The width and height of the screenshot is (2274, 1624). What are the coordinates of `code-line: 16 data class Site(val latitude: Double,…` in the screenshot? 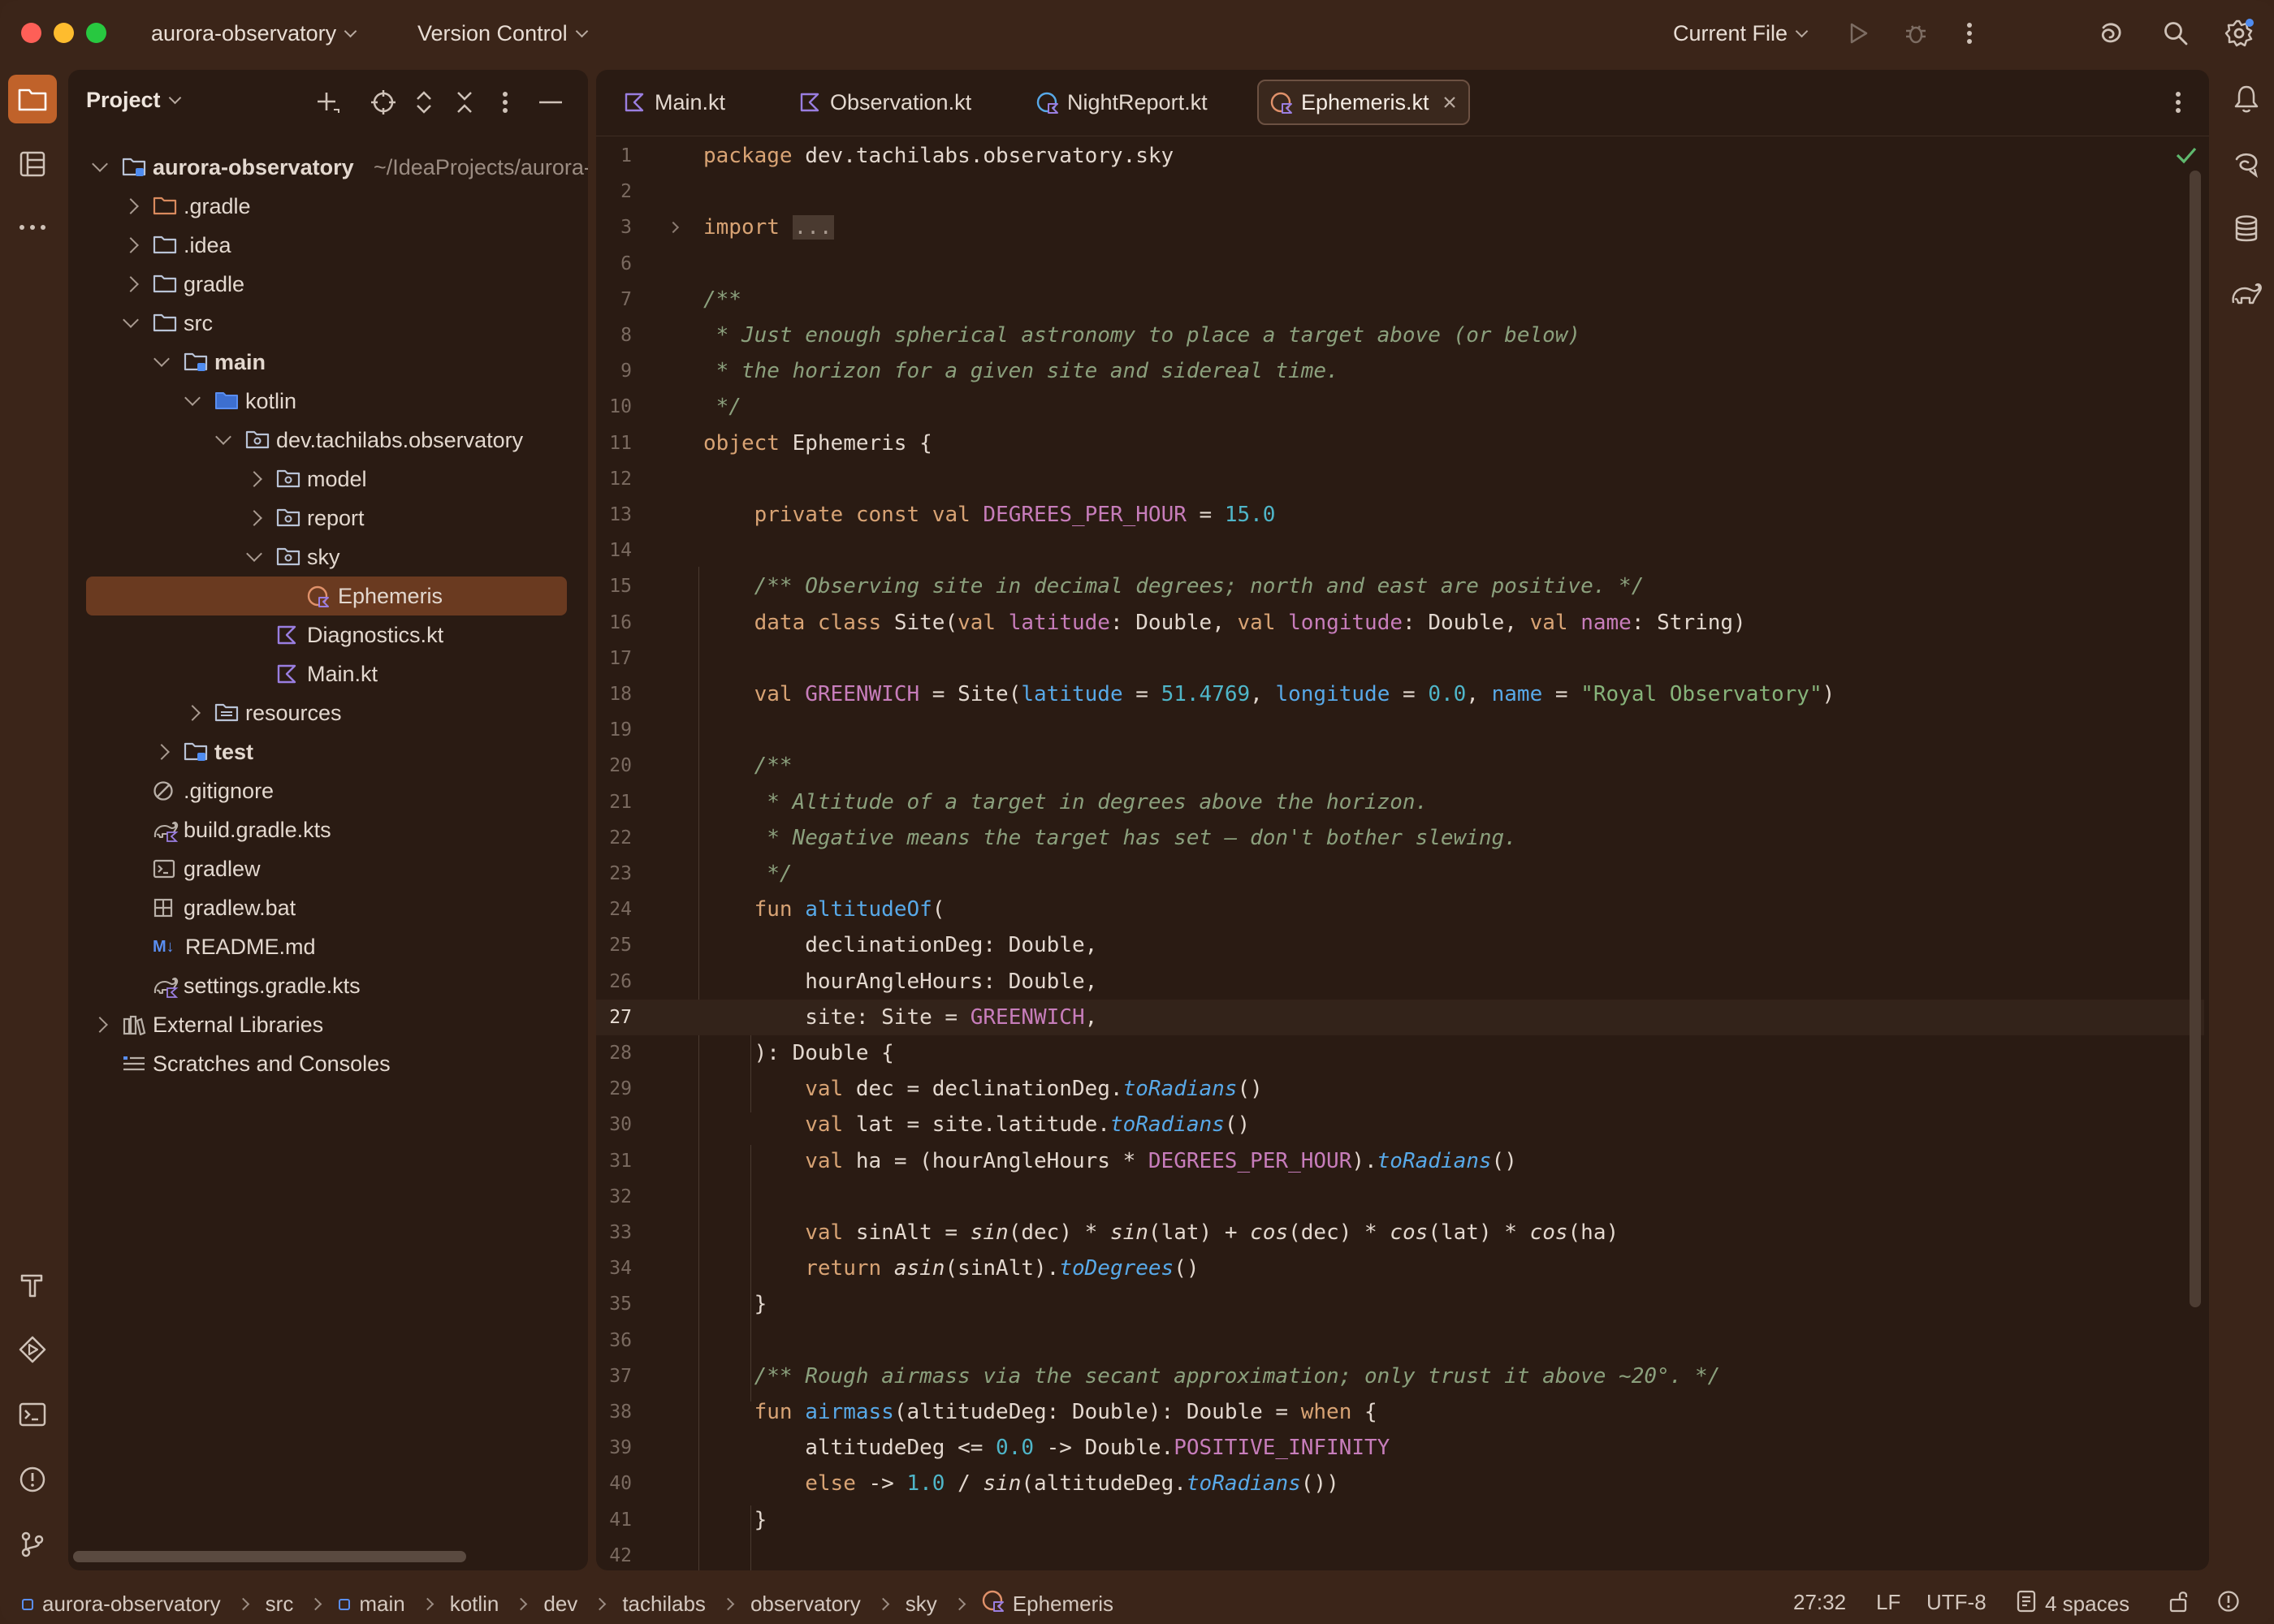 It's located at (1400, 623).